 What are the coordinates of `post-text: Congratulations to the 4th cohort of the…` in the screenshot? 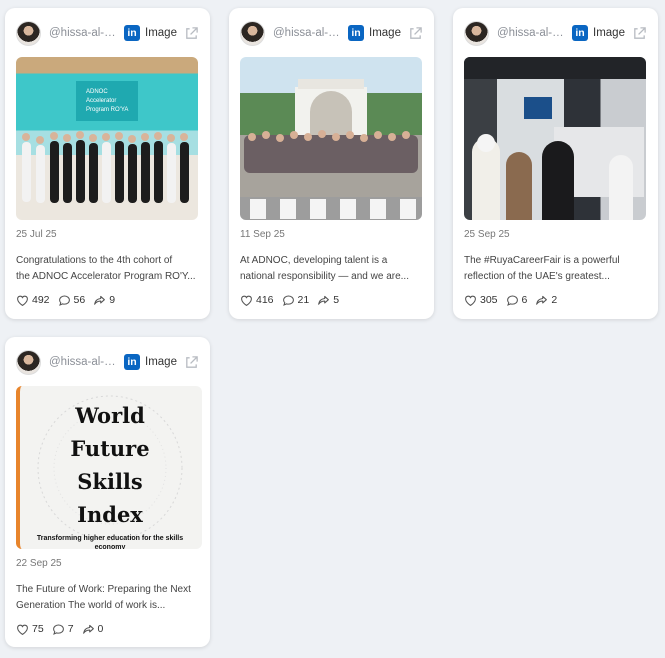 It's located at (108, 268).